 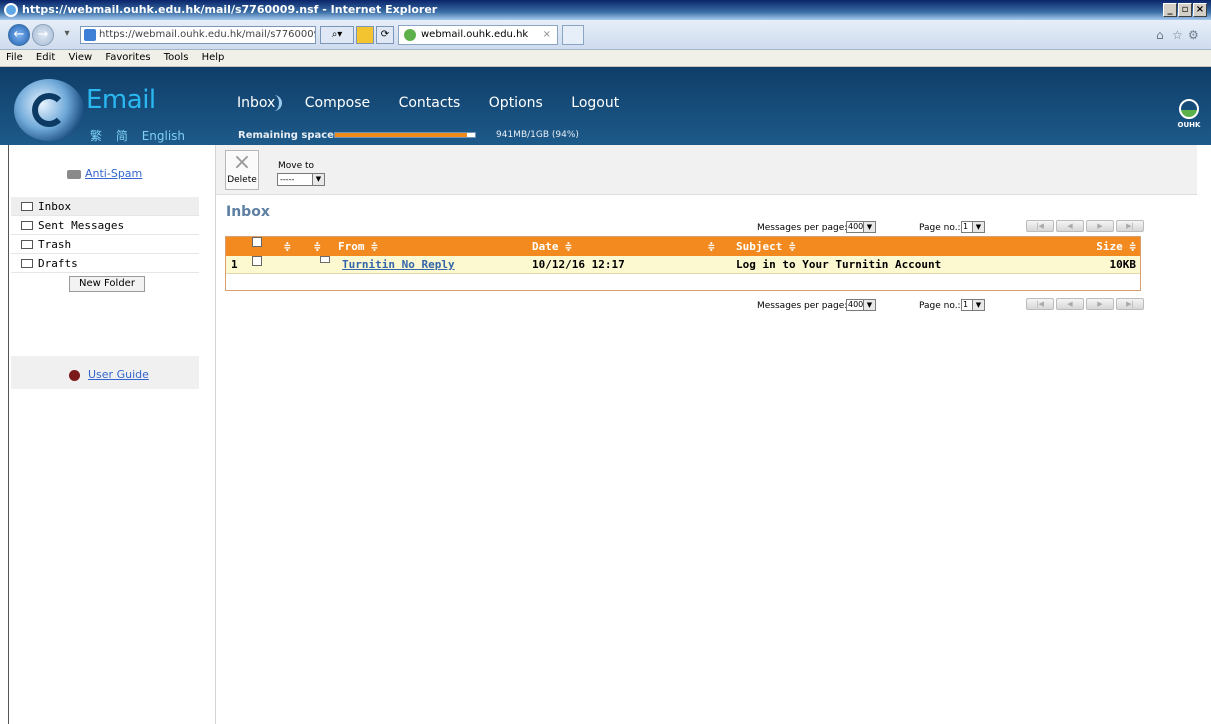 What do you see at coordinates (337, 103) in the screenshot?
I see `nav-compose: Compose` at bounding box center [337, 103].